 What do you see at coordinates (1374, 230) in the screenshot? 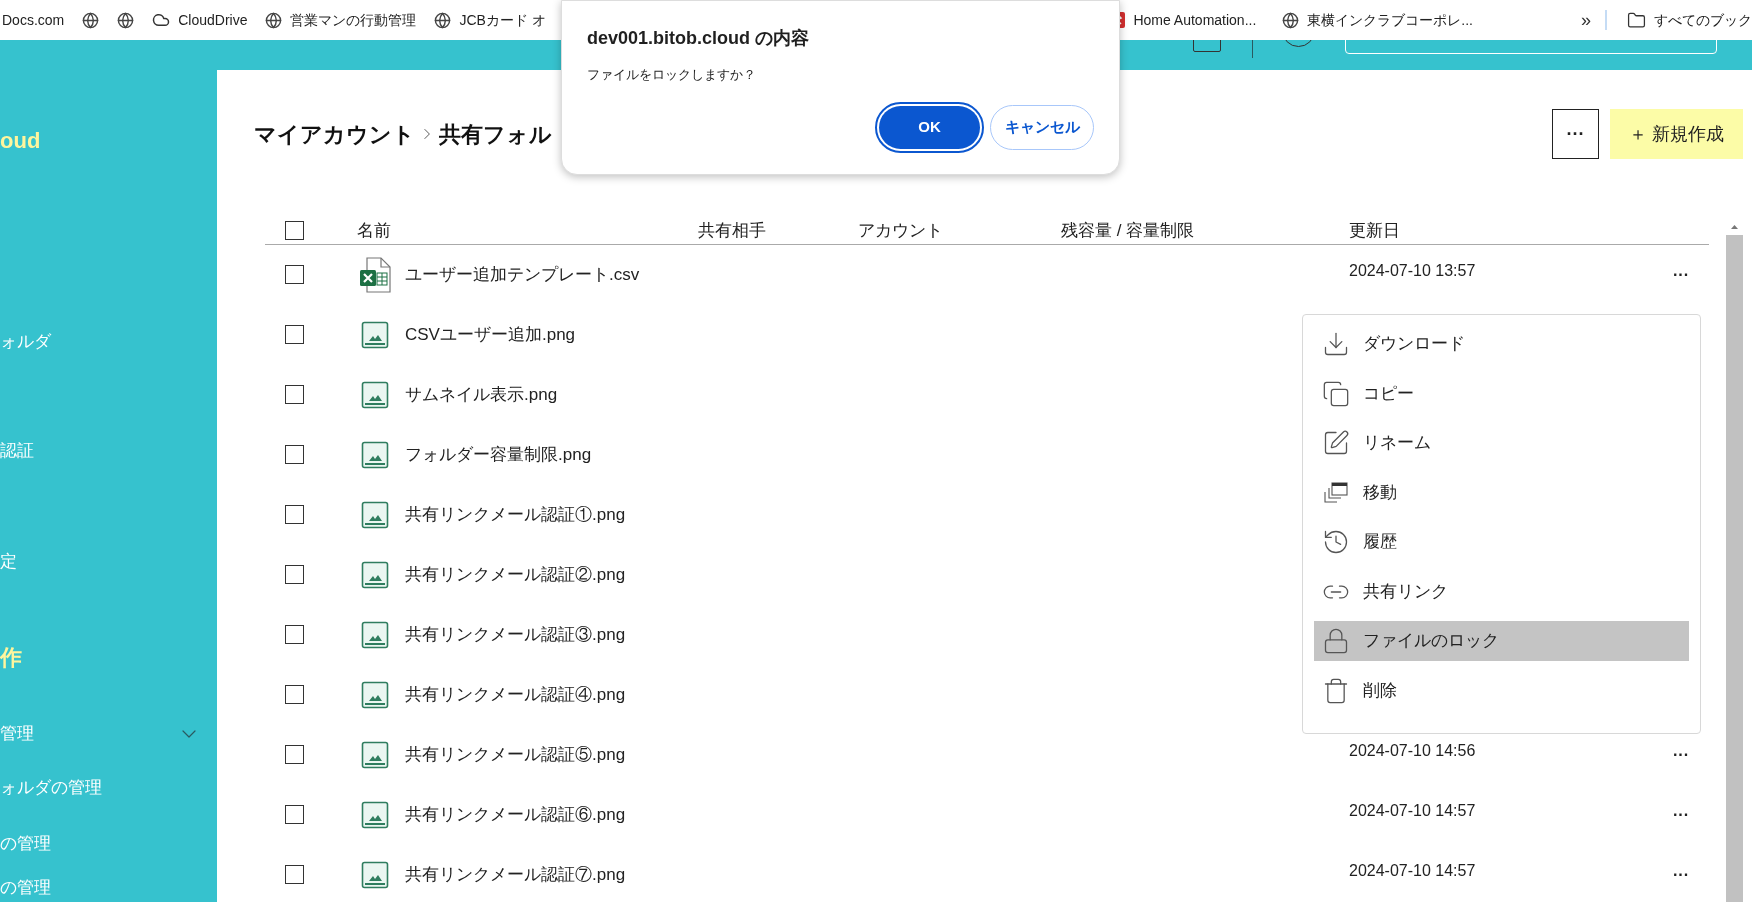
I see `column-header: 更新日` at bounding box center [1374, 230].